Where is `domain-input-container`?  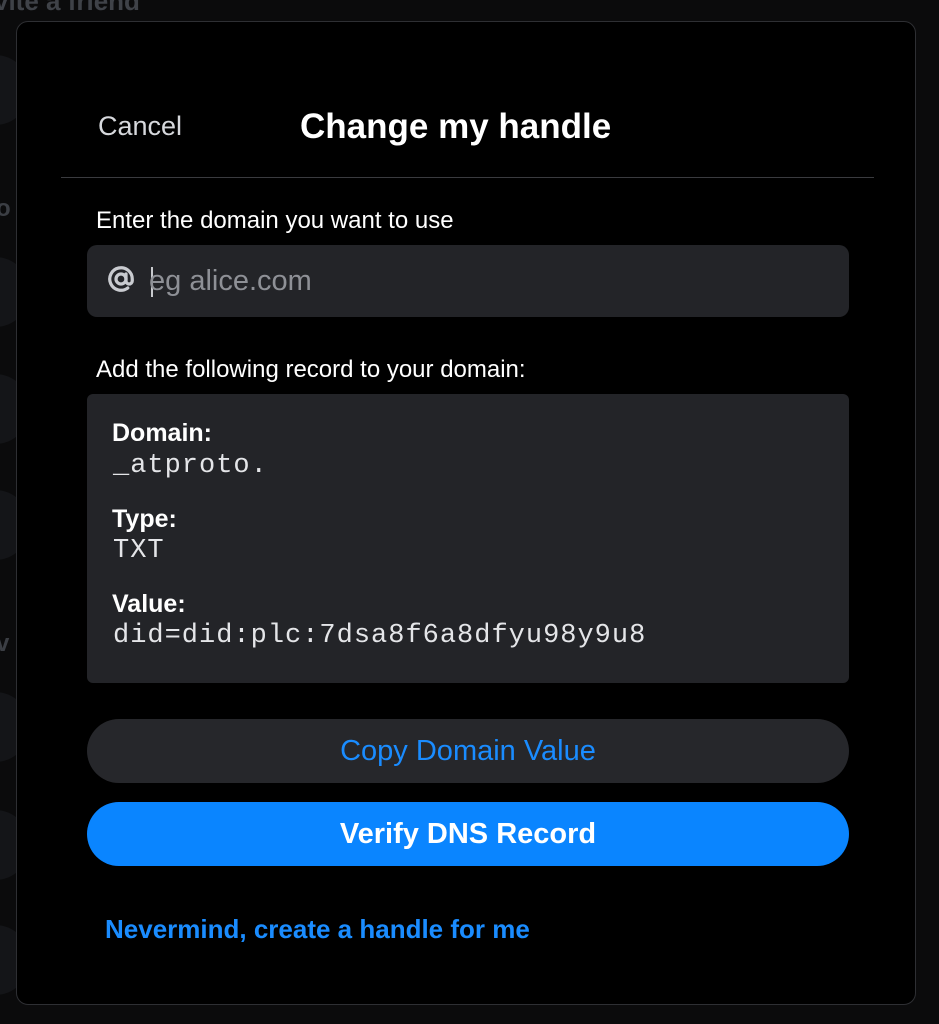 domain-input-container is located at coordinates (468, 281).